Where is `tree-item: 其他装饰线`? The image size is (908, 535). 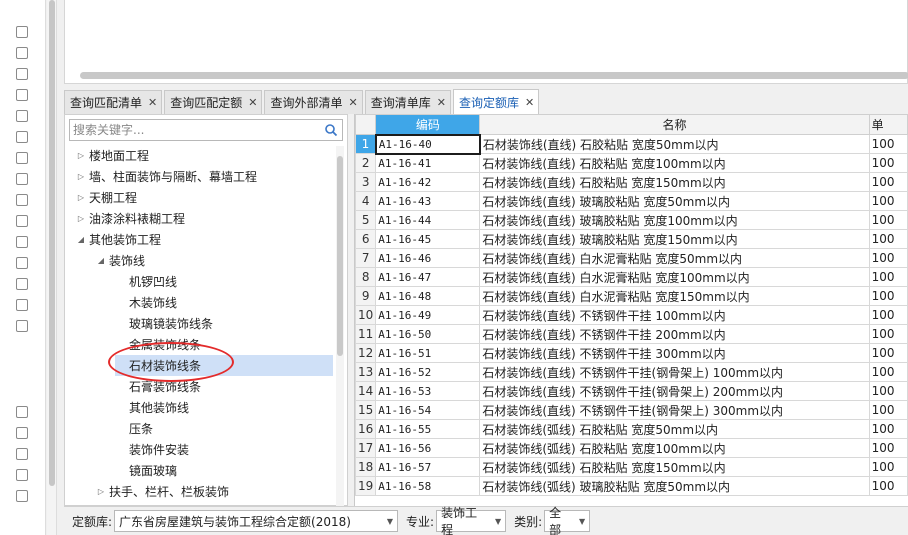
tree-item: 其他装饰线 is located at coordinates (224, 407).